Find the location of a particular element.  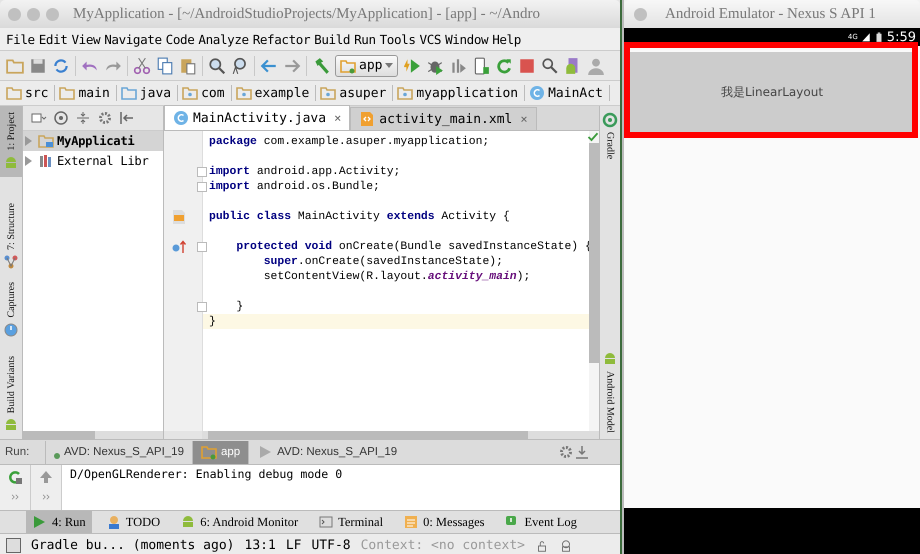

tool-window-tab: Captures is located at coordinates (11, 310).